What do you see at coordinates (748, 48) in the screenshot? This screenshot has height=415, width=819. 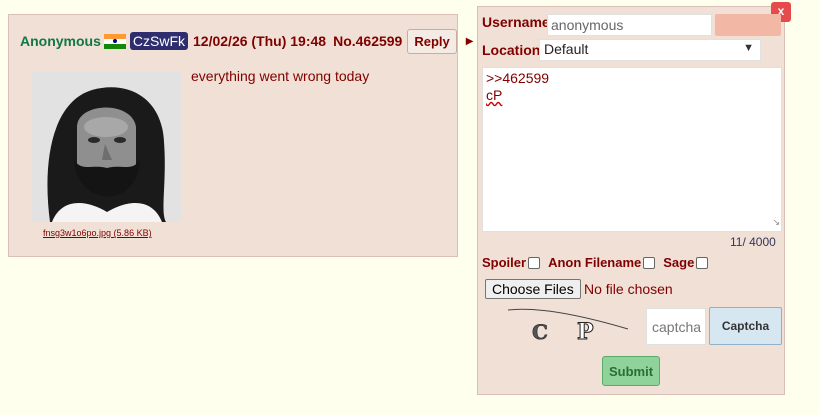 I see `chevron-down-icon: ▼` at bounding box center [748, 48].